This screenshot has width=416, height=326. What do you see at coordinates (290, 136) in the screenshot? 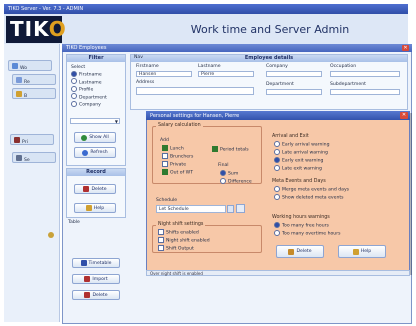
I see `arrival-group-title: Arrival and Exit` at bounding box center [290, 136].